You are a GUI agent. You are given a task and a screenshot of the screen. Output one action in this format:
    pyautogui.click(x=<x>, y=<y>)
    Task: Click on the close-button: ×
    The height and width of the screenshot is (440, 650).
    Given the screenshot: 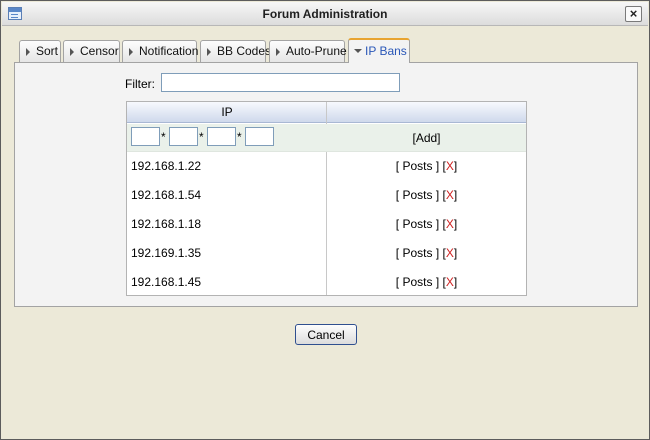 What is the action you would take?
    pyautogui.click(x=633, y=14)
    